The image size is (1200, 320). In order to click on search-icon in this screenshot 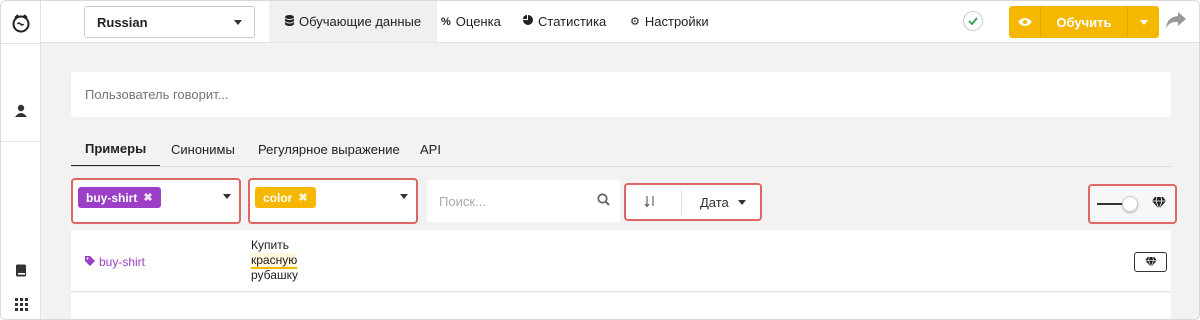, I will do `click(603, 201)`.